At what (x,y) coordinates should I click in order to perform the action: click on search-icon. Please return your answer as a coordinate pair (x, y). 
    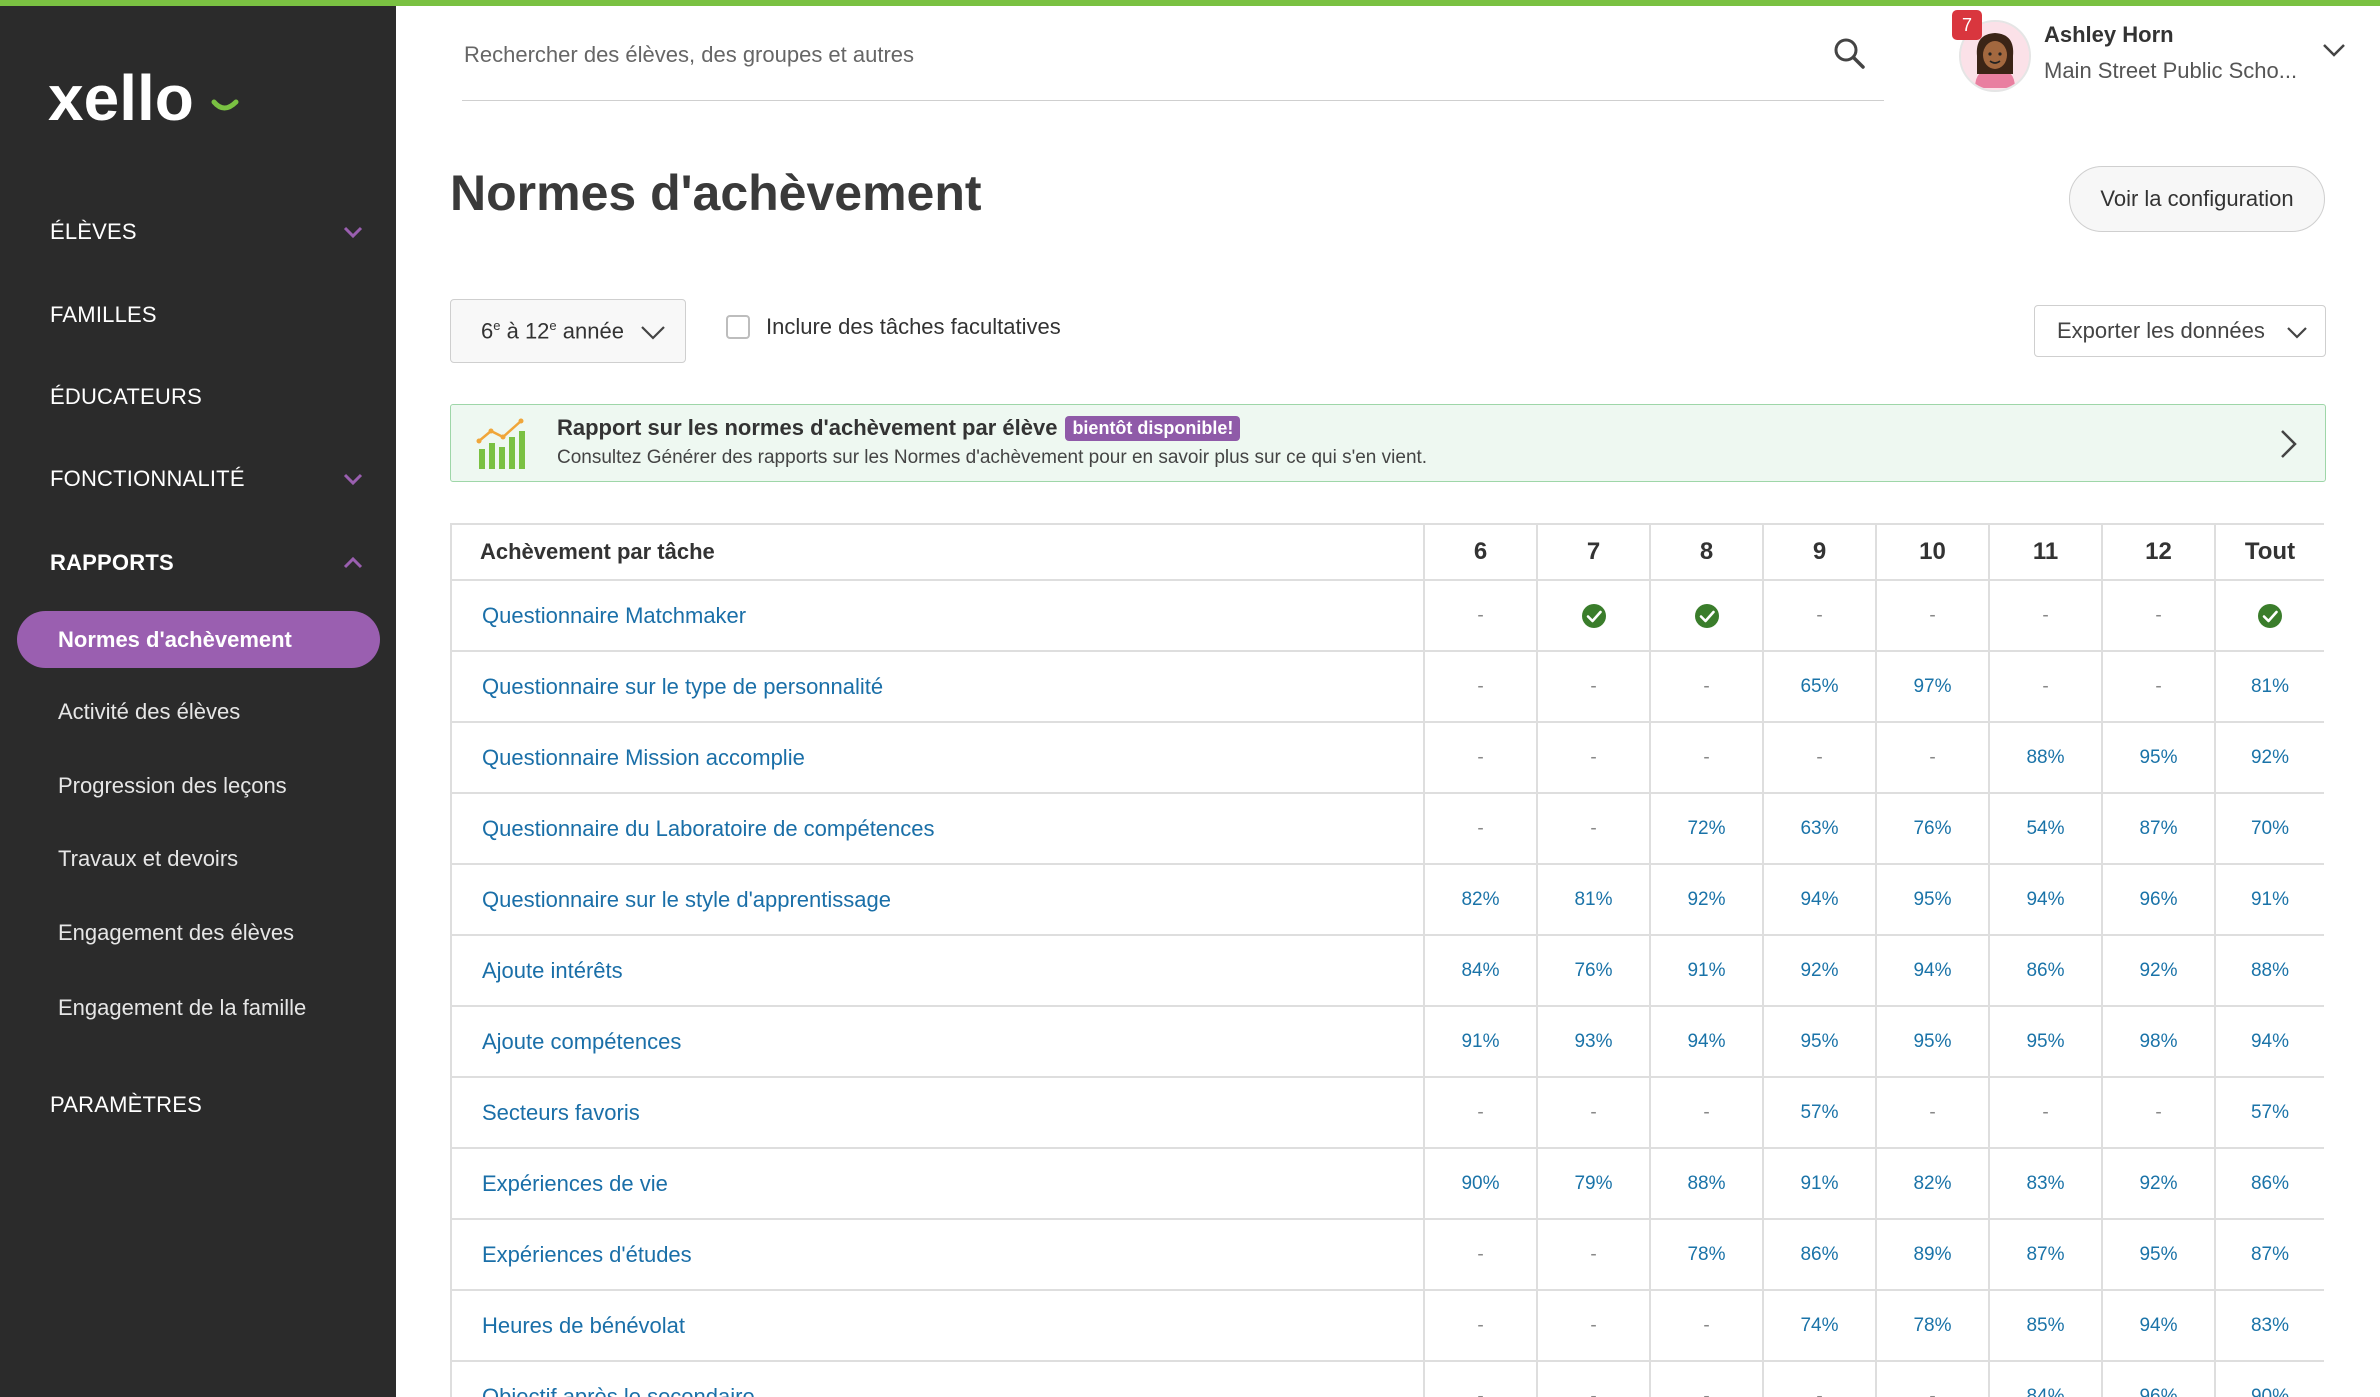
    Looking at the image, I should click on (1849, 53).